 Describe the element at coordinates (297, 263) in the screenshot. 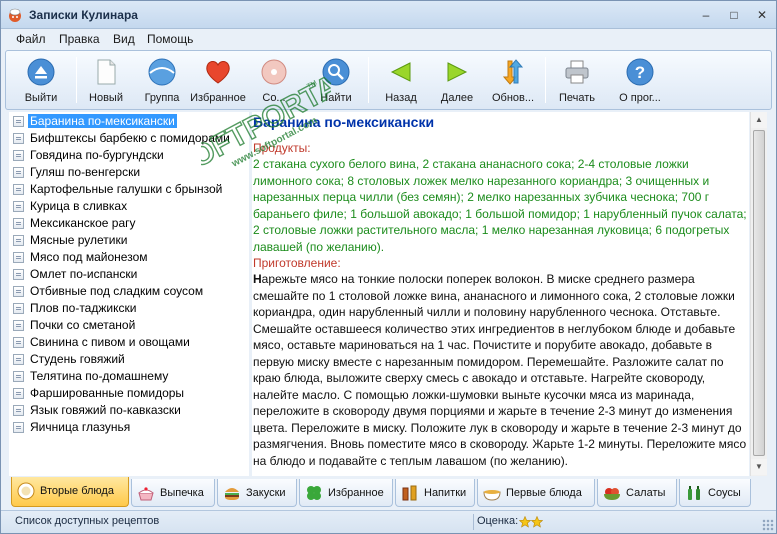

I see `method-heading: Приготовление:` at that location.